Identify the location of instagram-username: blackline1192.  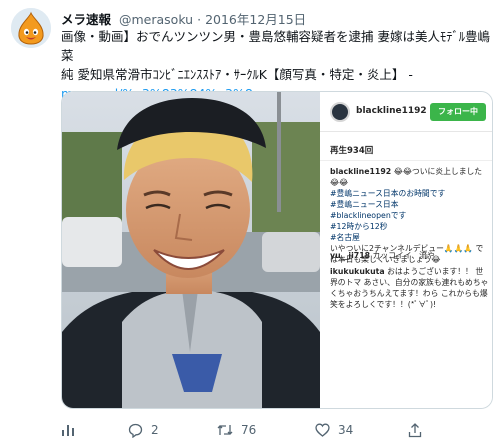
(391, 111).